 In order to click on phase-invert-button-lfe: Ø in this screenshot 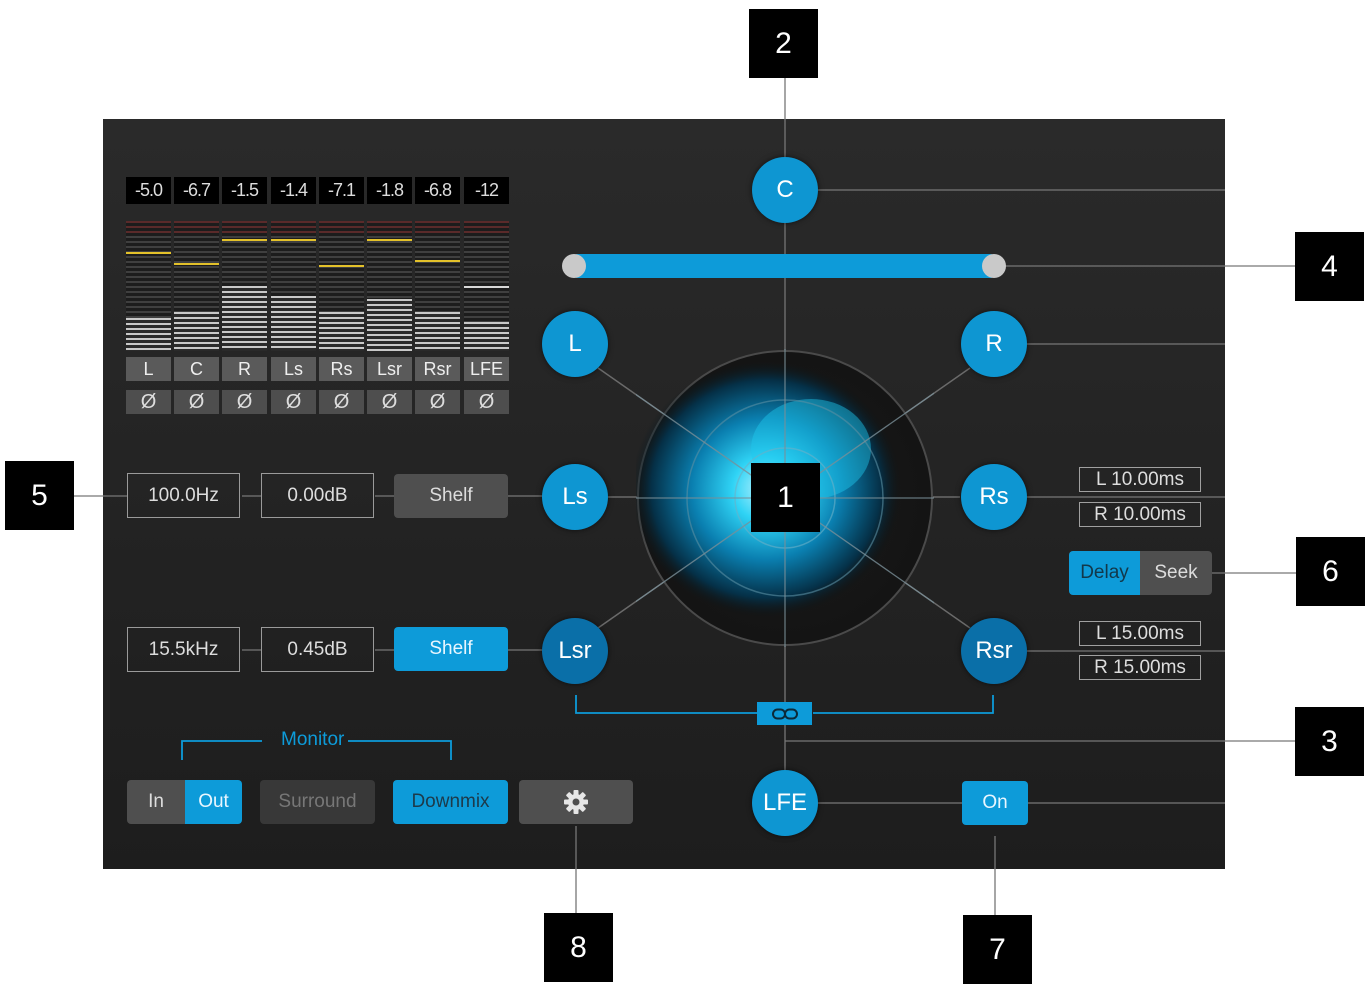, I will do `click(486, 402)`.